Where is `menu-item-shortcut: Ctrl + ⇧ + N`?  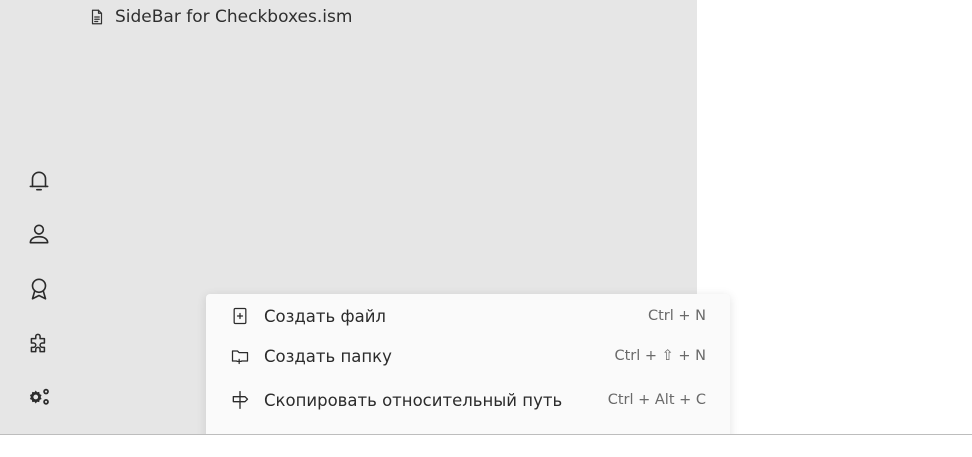 menu-item-shortcut: Ctrl + ⇧ + N is located at coordinates (660, 356).